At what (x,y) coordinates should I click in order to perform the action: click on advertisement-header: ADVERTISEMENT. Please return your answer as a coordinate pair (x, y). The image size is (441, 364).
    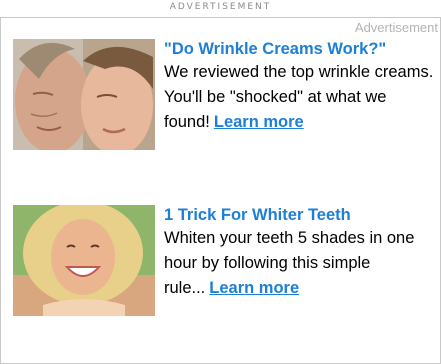
    Looking at the image, I should click on (220, 7).